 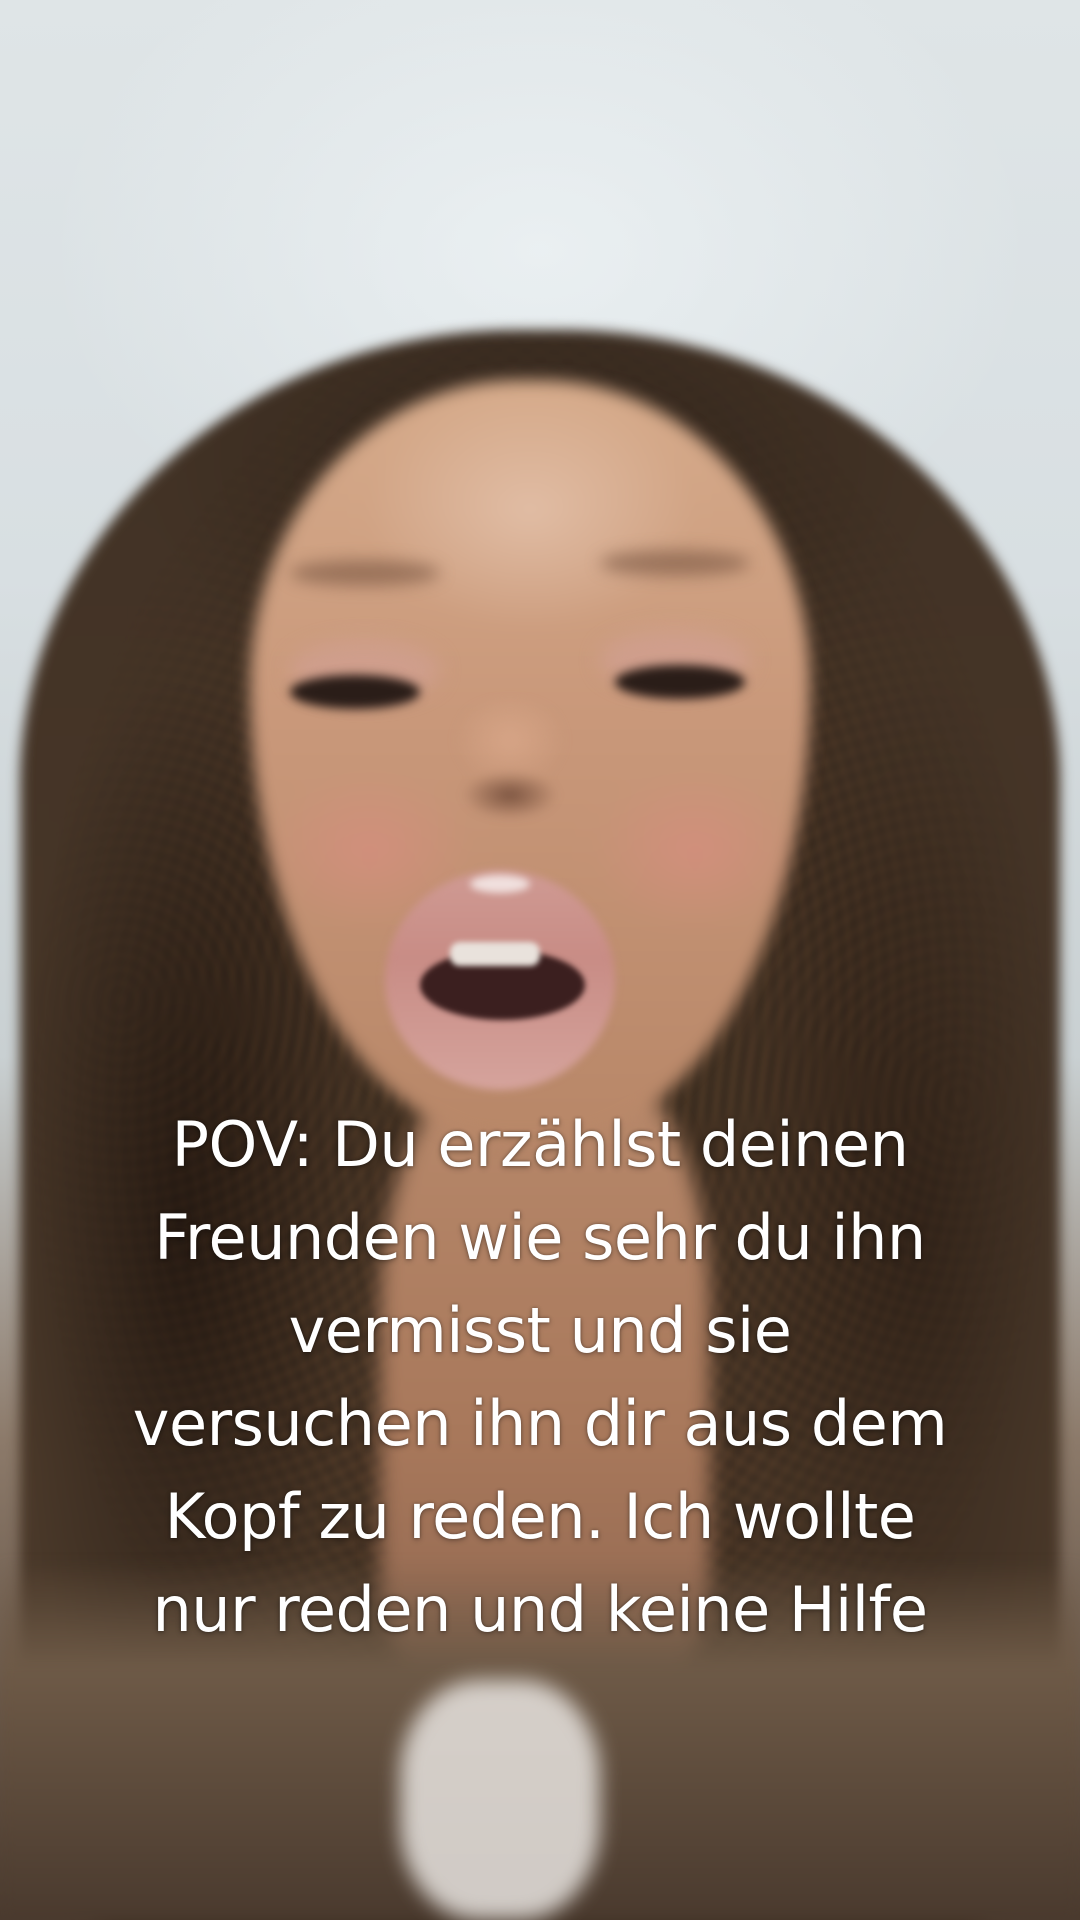 What do you see at coordinates (500, 1800) in the screenshot?
I see `shirt-collar` at bounding box center [500, 1800].